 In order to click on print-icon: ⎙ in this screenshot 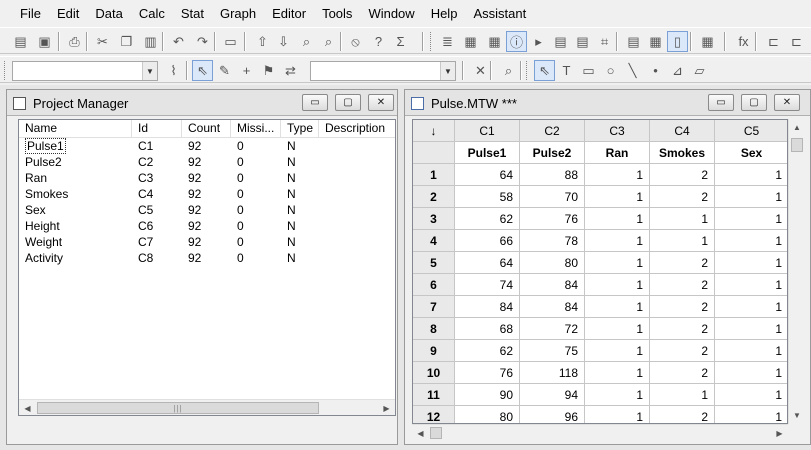, I will do `click(74, 41)`.